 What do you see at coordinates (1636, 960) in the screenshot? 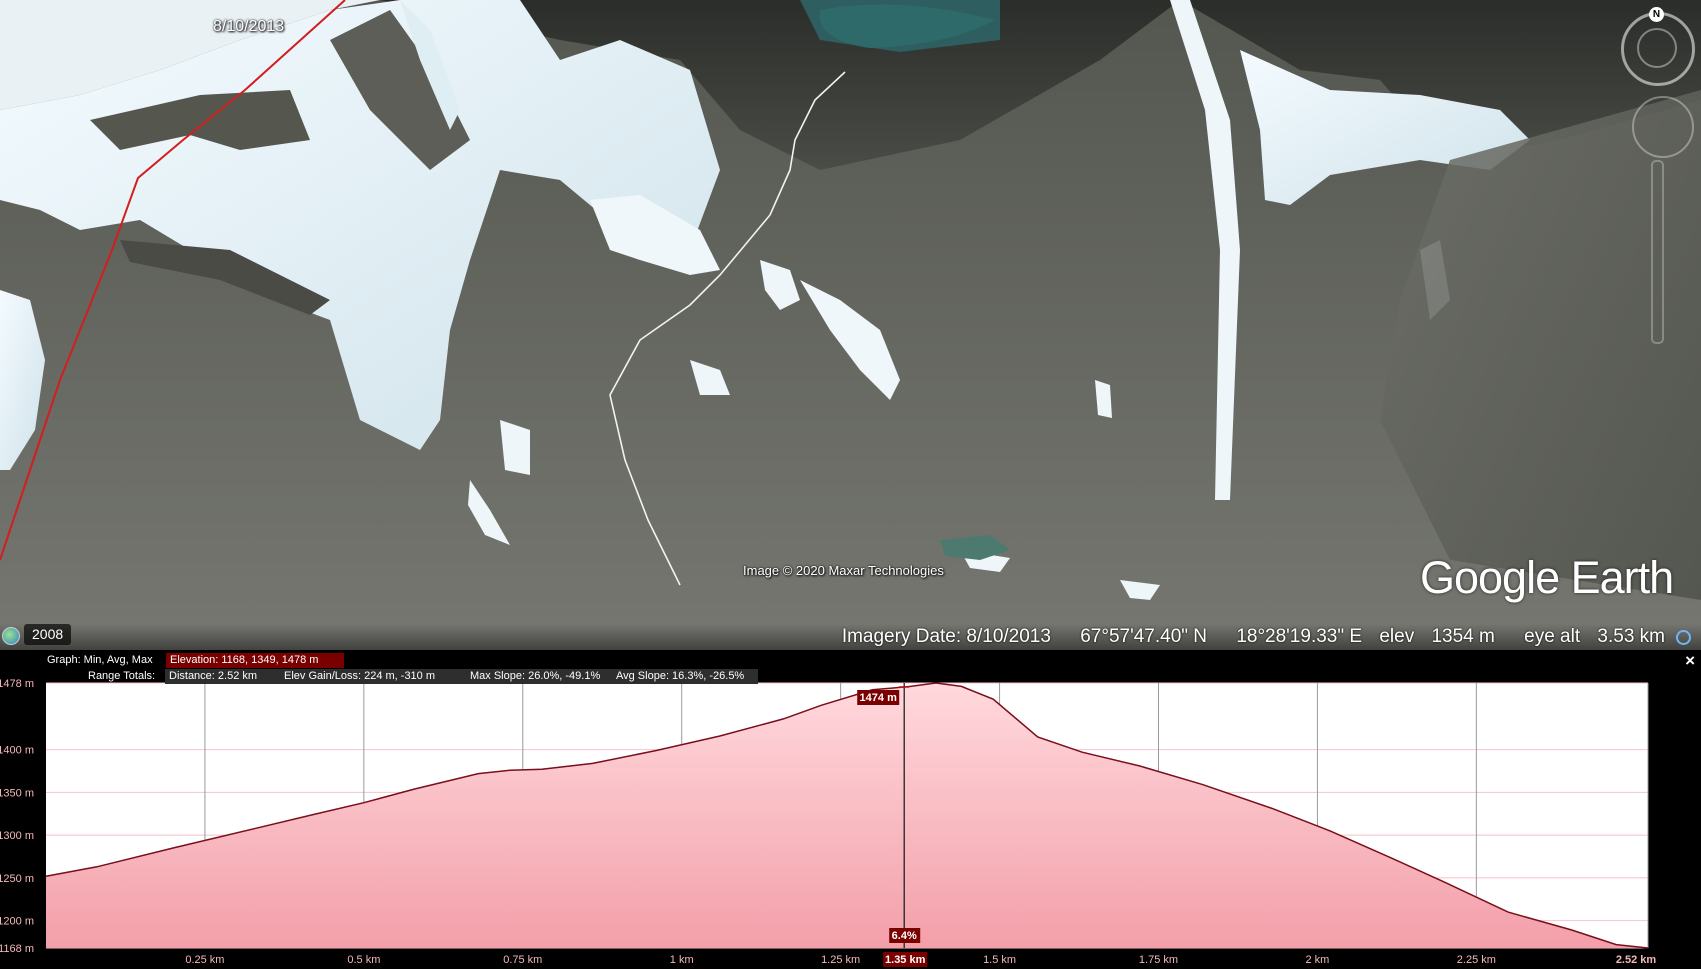
I see `x-tick-label: 2.52 km` at bounding box center [1636, 960].